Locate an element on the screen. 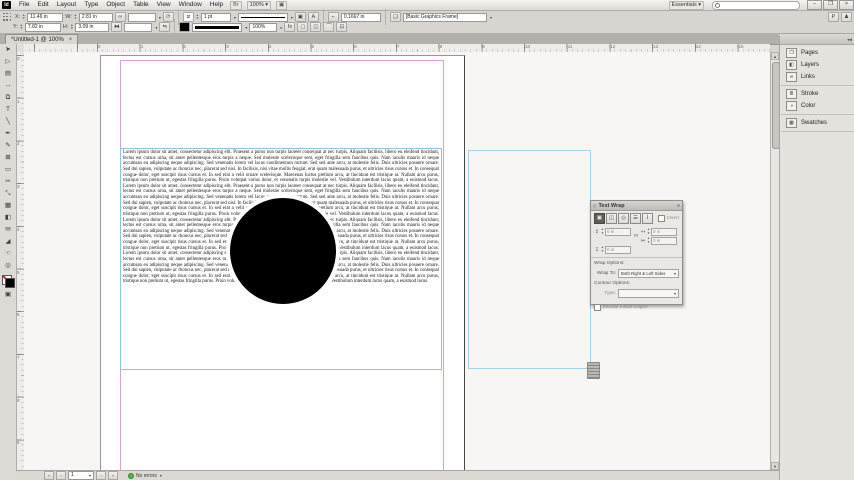 This screenshot has height=480, width=854. dock-collapse-icon: ◂◂ is located at coordinates (817, 40).